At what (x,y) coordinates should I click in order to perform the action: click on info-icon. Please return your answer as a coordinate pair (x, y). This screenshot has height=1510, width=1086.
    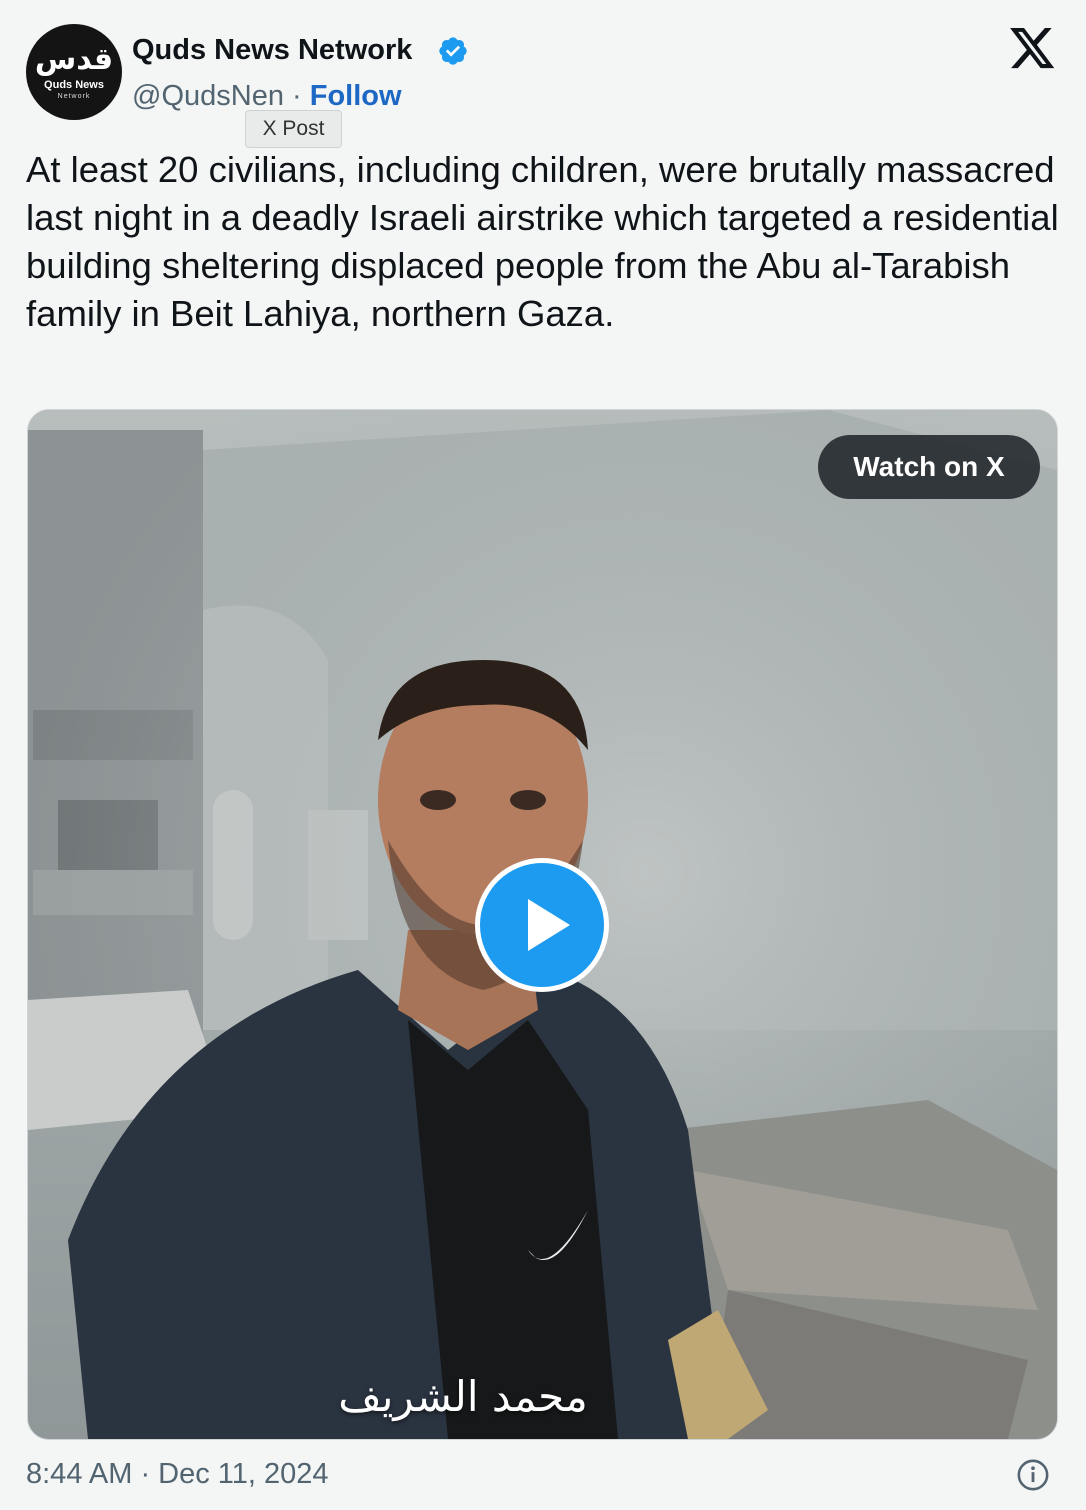
    Looking at the image, I should click on (1033, 1475).